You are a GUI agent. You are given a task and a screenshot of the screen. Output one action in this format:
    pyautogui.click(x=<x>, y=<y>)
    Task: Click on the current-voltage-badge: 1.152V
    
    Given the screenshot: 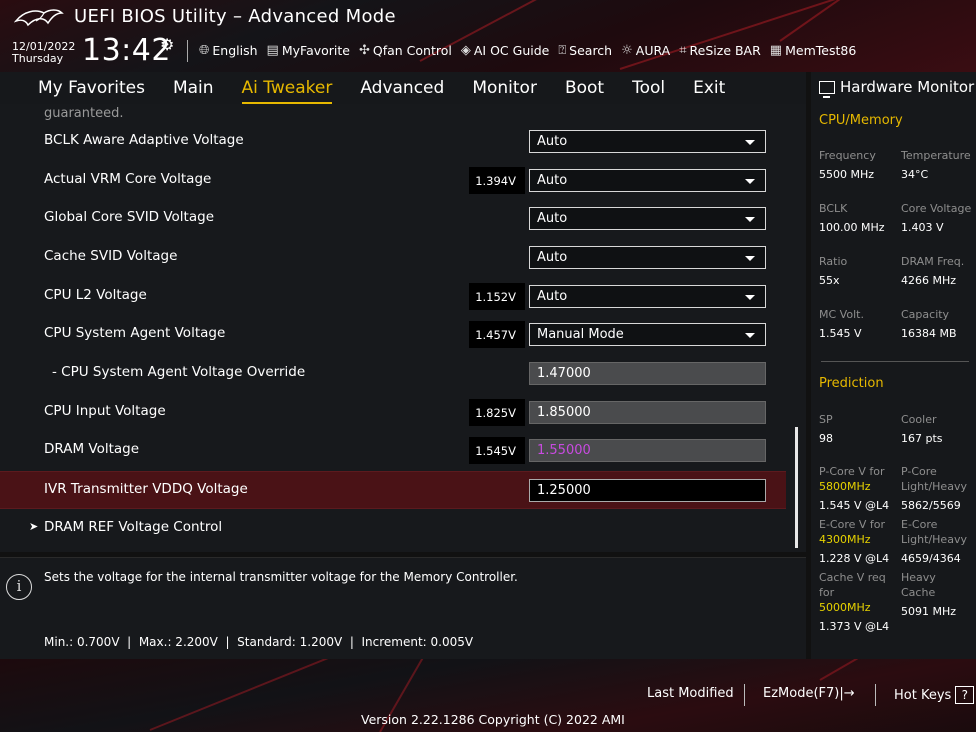 What is the action you would take?
    pyautogui.click(x=497, y=296)
    